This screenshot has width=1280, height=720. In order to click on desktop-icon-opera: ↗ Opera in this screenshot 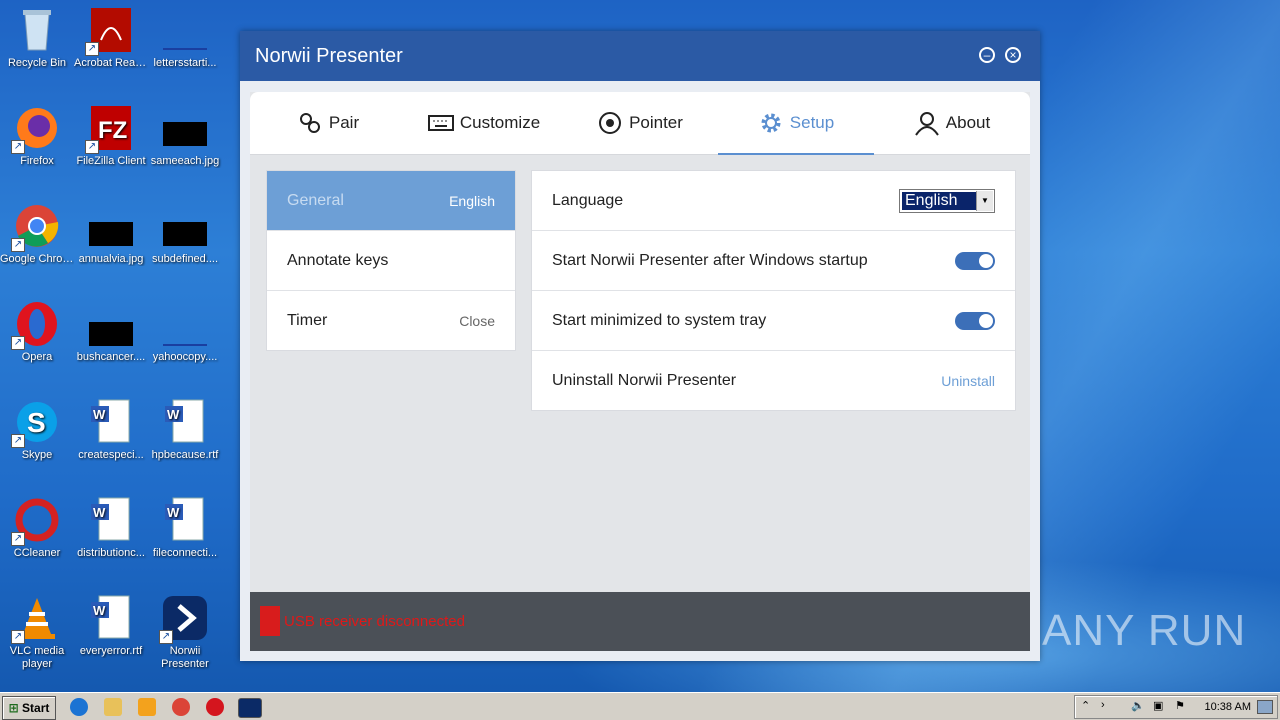, I will do `click(37, 332)`.